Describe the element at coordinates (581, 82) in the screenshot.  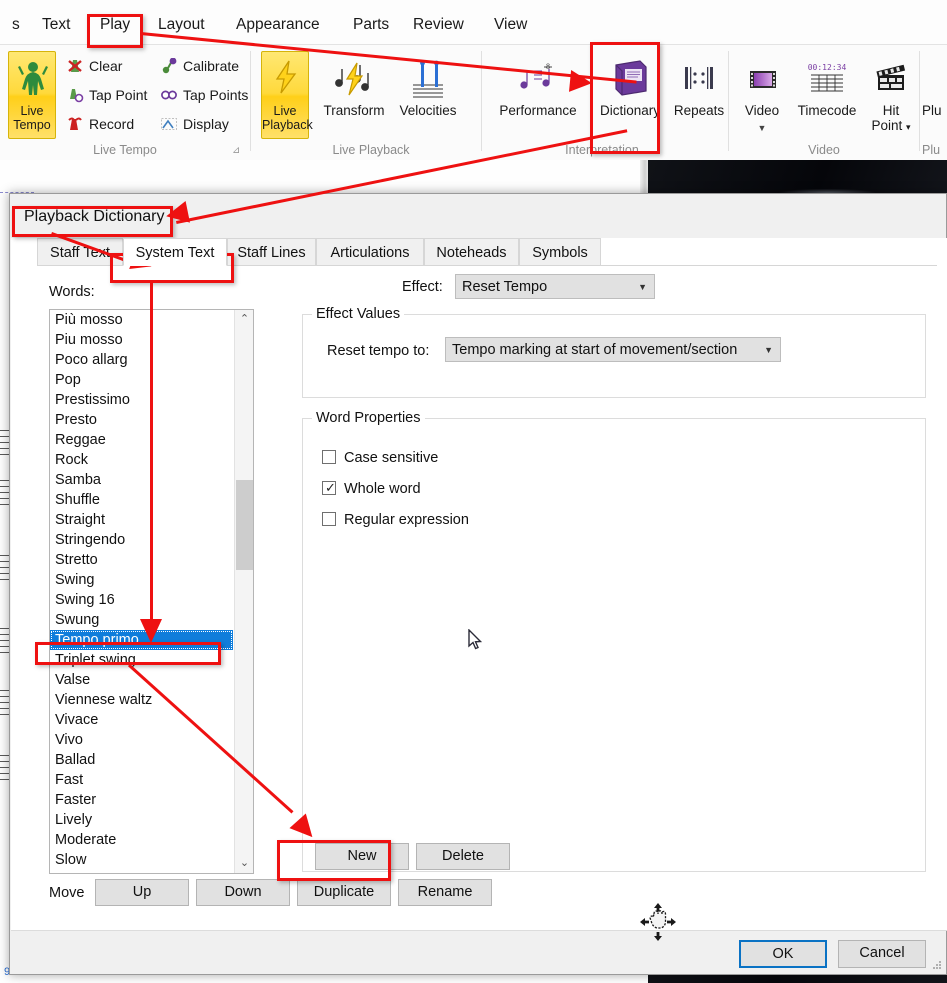
I see `annotation-arrowhead-dictionary` at that location.